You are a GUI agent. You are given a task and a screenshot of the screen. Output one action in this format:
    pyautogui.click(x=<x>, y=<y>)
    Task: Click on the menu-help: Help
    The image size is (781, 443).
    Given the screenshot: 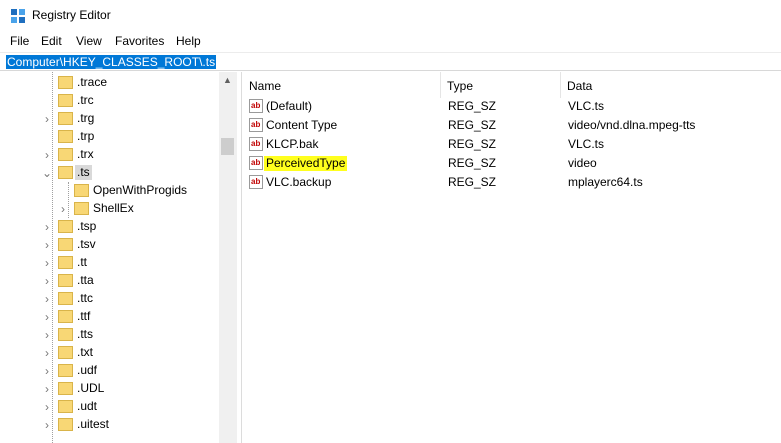 What is the action you would take?
    pyautogui.click(x=188, y=41)
    